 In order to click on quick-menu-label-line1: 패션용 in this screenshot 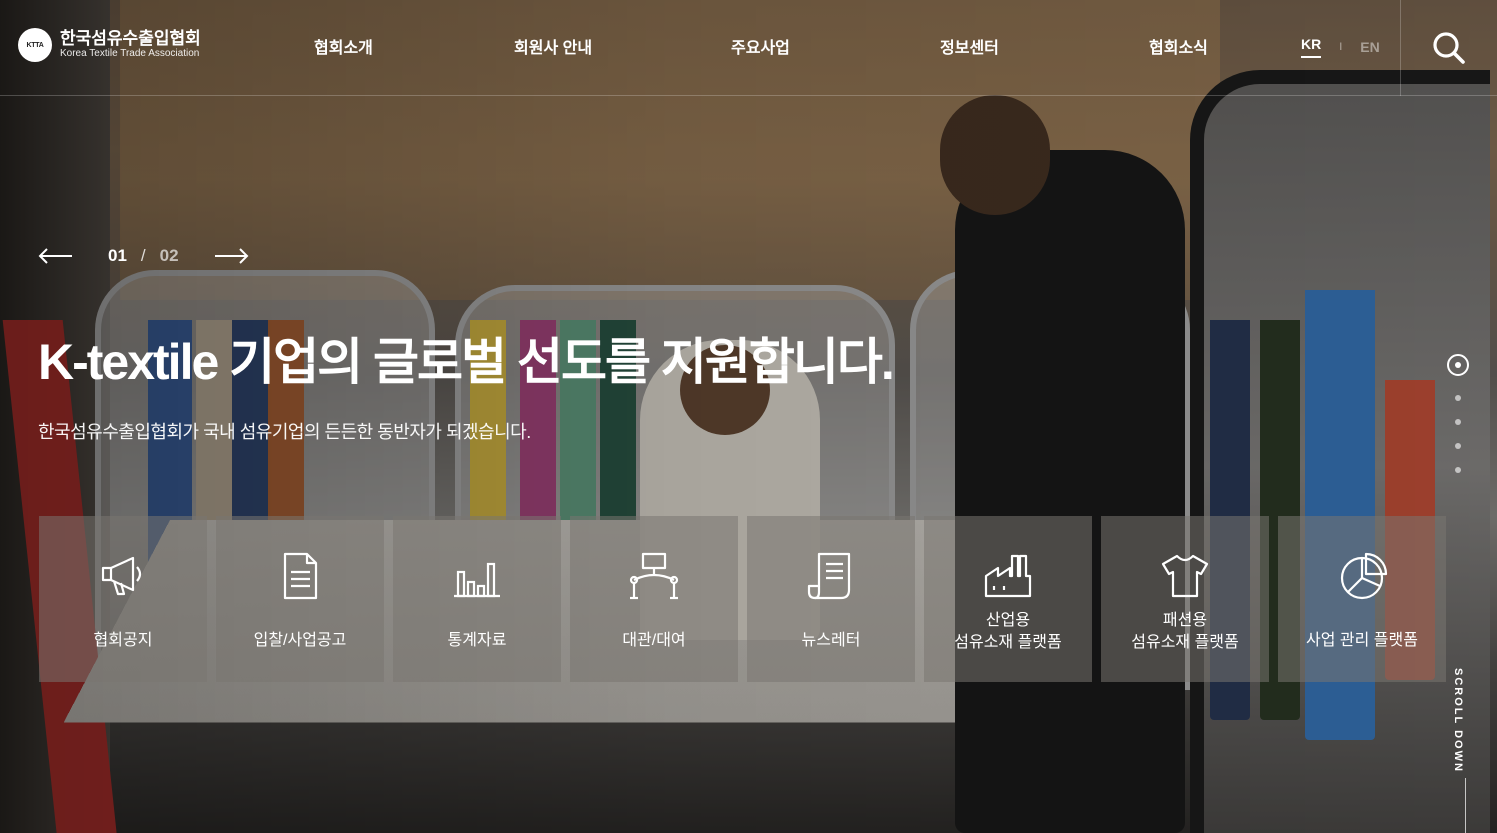, I will do `click(1185, 620)`.